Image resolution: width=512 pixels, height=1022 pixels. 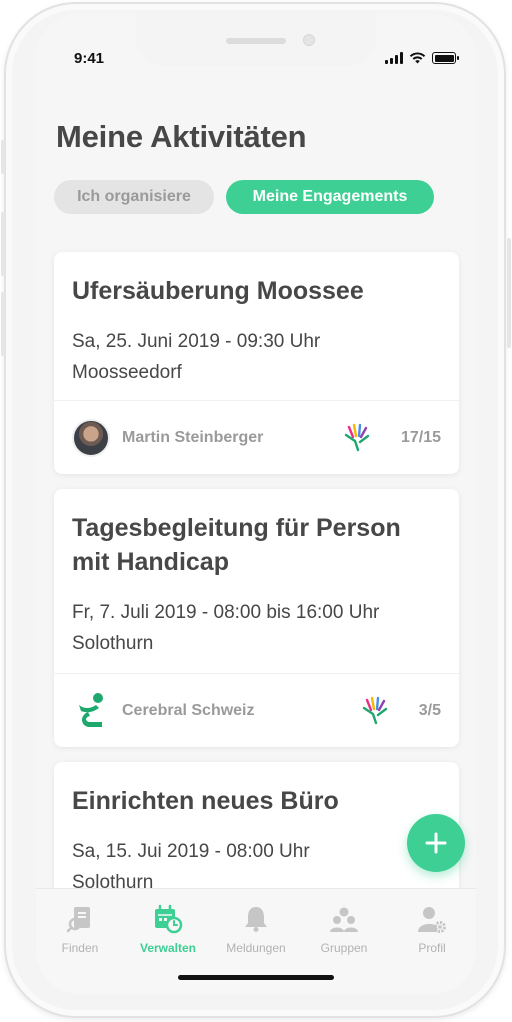 I want to click on tab-verwalten: Verwalten, so click(x=168, y=948).